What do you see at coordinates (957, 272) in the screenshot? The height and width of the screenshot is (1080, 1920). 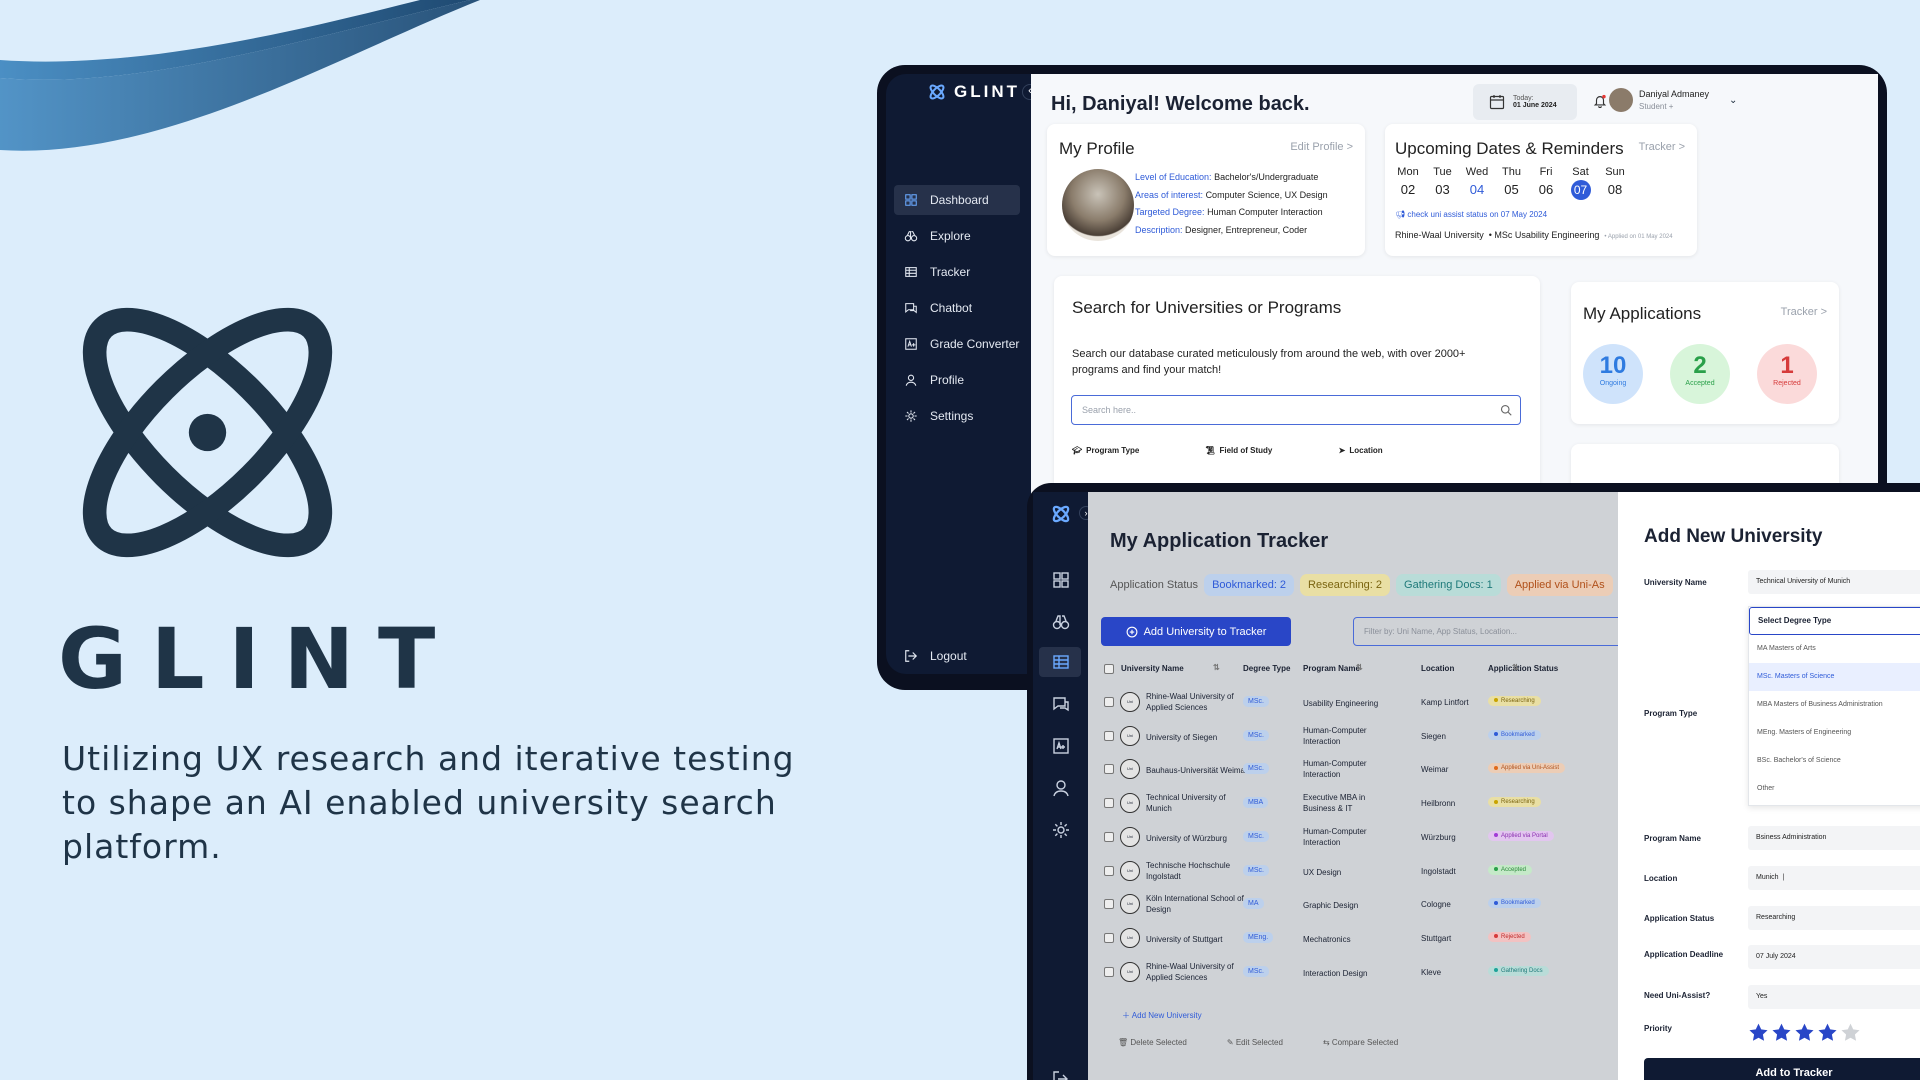 I see `sidebar-item-tracker: Tracker` at bounding box center [957, 272].